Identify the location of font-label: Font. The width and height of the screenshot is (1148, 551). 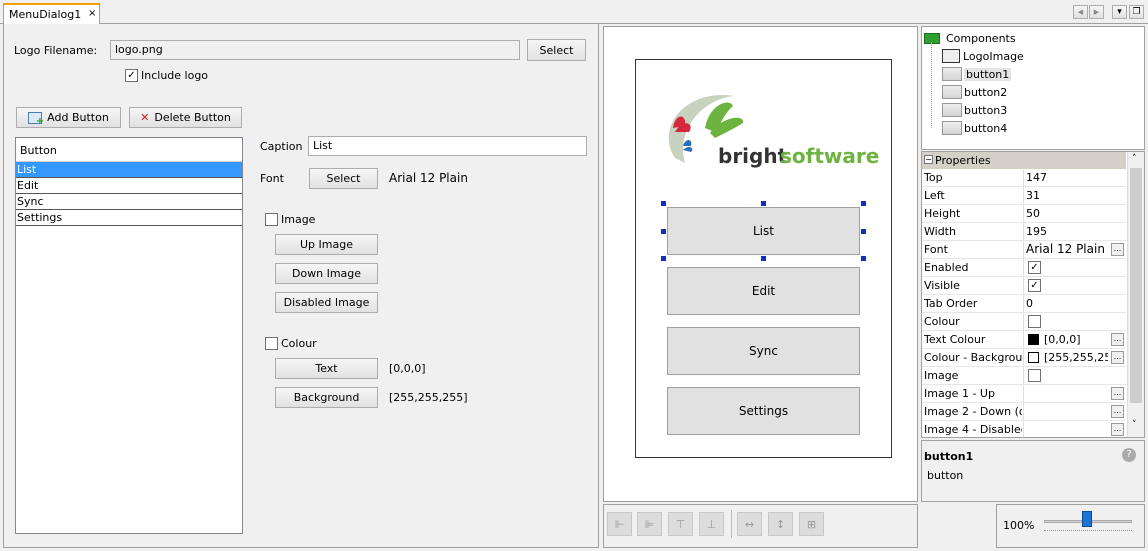
(272, 178).